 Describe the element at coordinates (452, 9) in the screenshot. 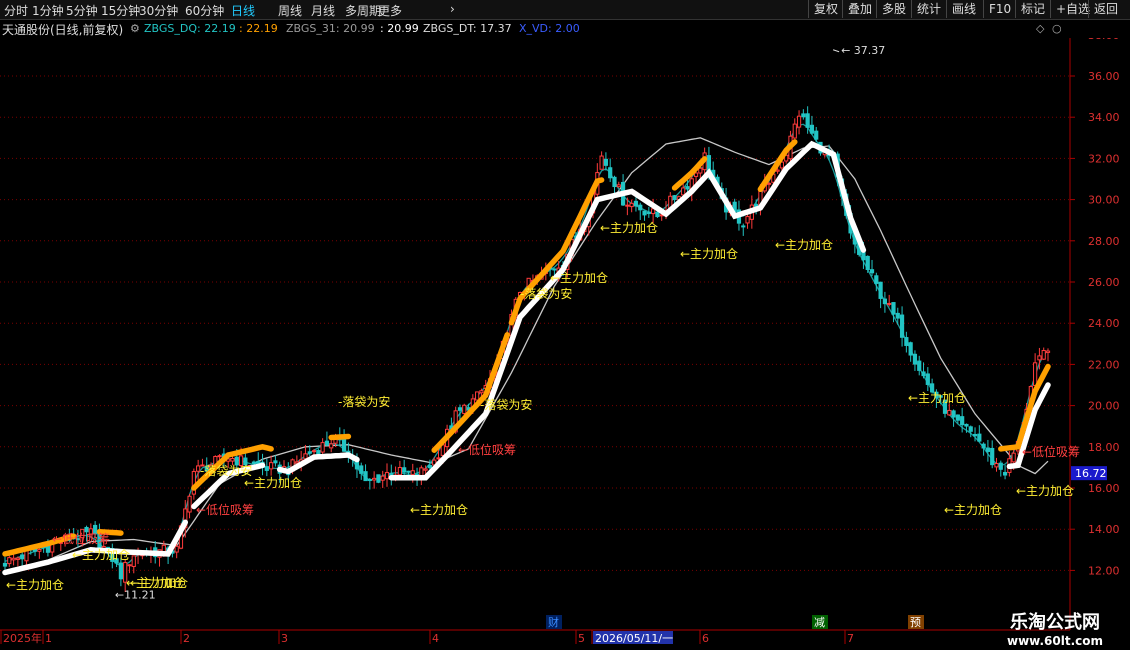

I see `more-chevron-icon: ›` at that location.